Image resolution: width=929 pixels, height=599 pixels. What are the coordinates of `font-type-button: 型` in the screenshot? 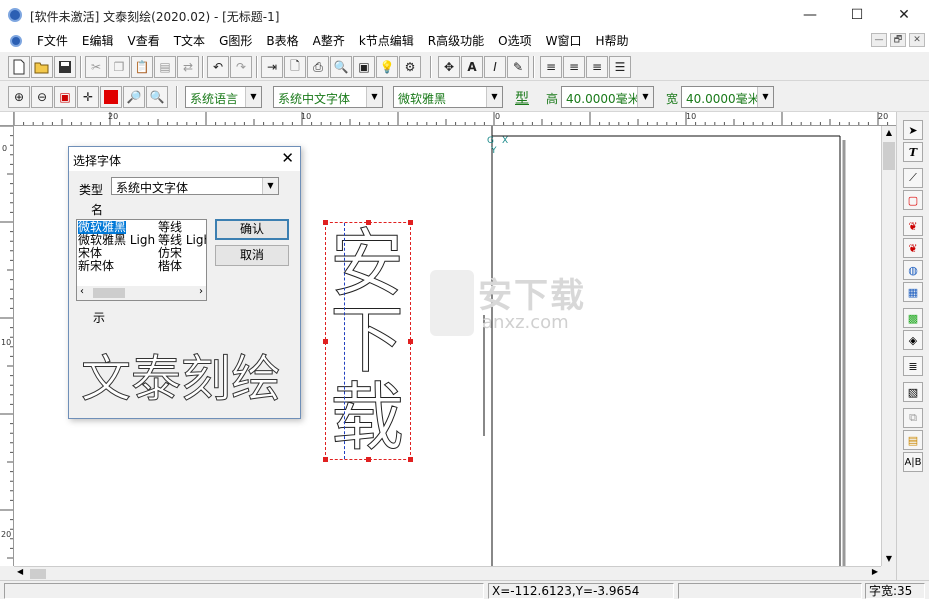 It's located at (522, 98).